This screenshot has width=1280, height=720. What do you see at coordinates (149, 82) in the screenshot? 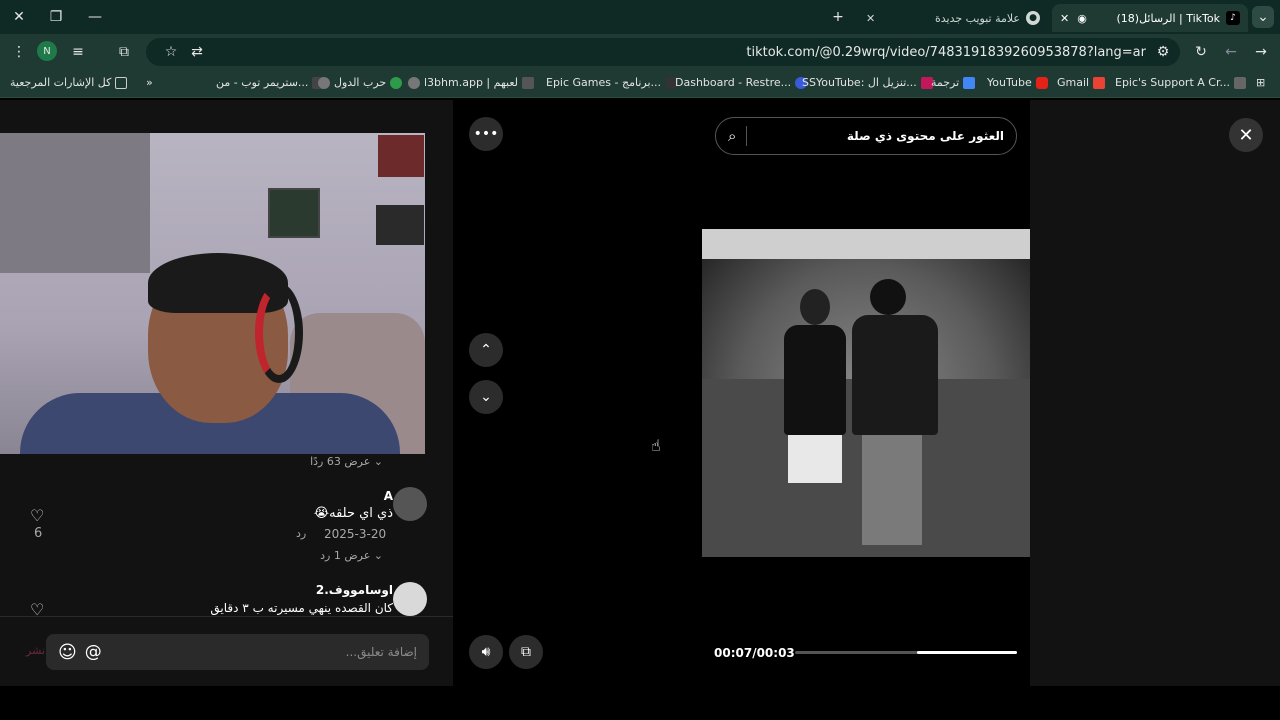
I see `more-bookmarks-icon: »` at bounding box center [149, 82].